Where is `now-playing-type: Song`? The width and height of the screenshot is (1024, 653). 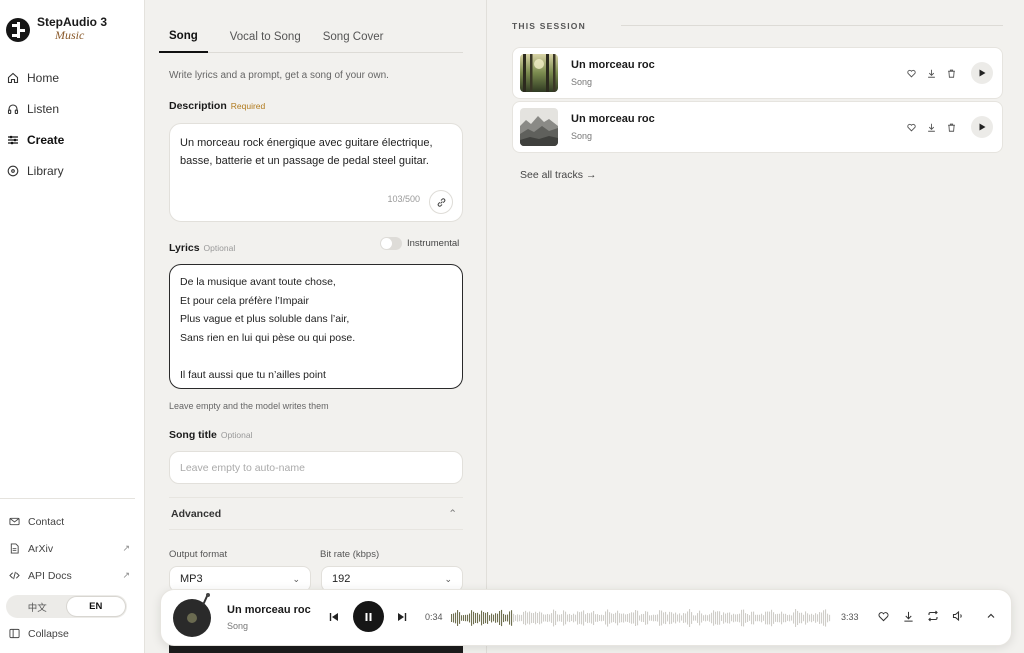 now-playing-type: Song is located at coordinates (238, 626).